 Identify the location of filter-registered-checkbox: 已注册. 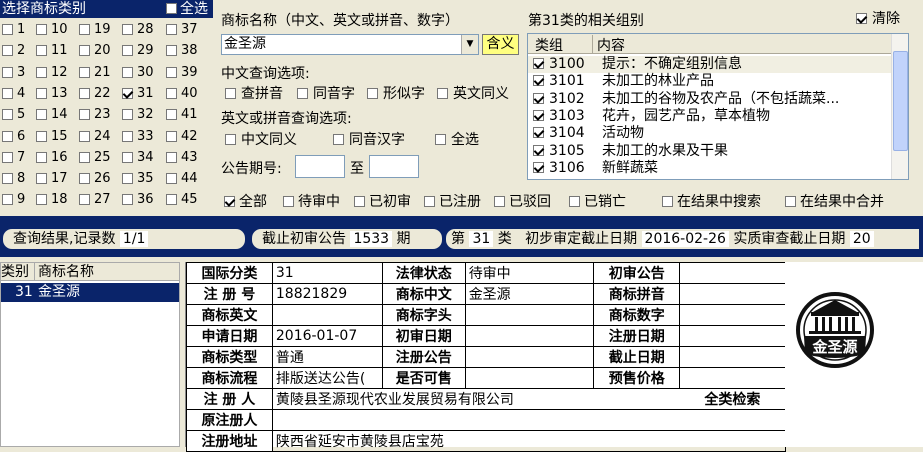
(452, 202).